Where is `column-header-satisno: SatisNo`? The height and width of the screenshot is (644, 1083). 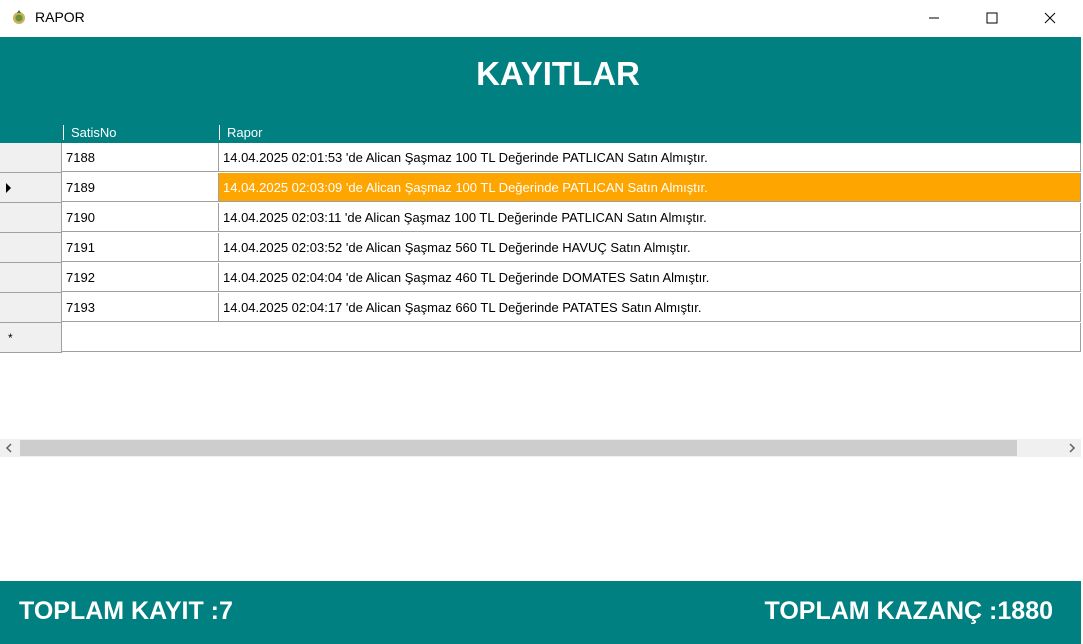 column-header-satisno: SatisNo is located at coordinates (94, 132).